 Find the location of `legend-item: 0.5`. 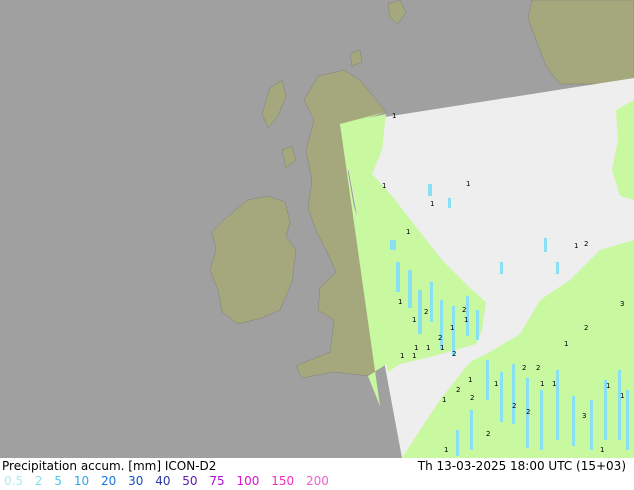

legend-item: 0.5 is located at coordinates (14, 481).